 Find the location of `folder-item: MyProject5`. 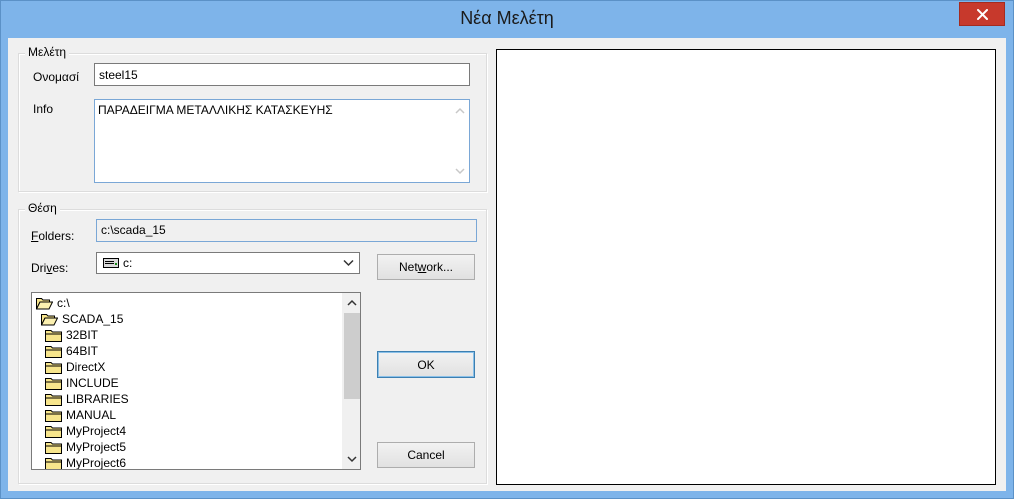

folder-item: MyProject5 is located at coordinates (85, 447).